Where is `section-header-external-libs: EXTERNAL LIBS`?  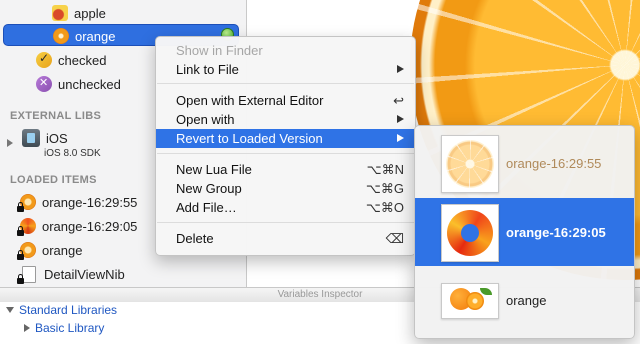 section-header-external-libs: EXTERNAL LIBS is located at coordinates (56, 116).